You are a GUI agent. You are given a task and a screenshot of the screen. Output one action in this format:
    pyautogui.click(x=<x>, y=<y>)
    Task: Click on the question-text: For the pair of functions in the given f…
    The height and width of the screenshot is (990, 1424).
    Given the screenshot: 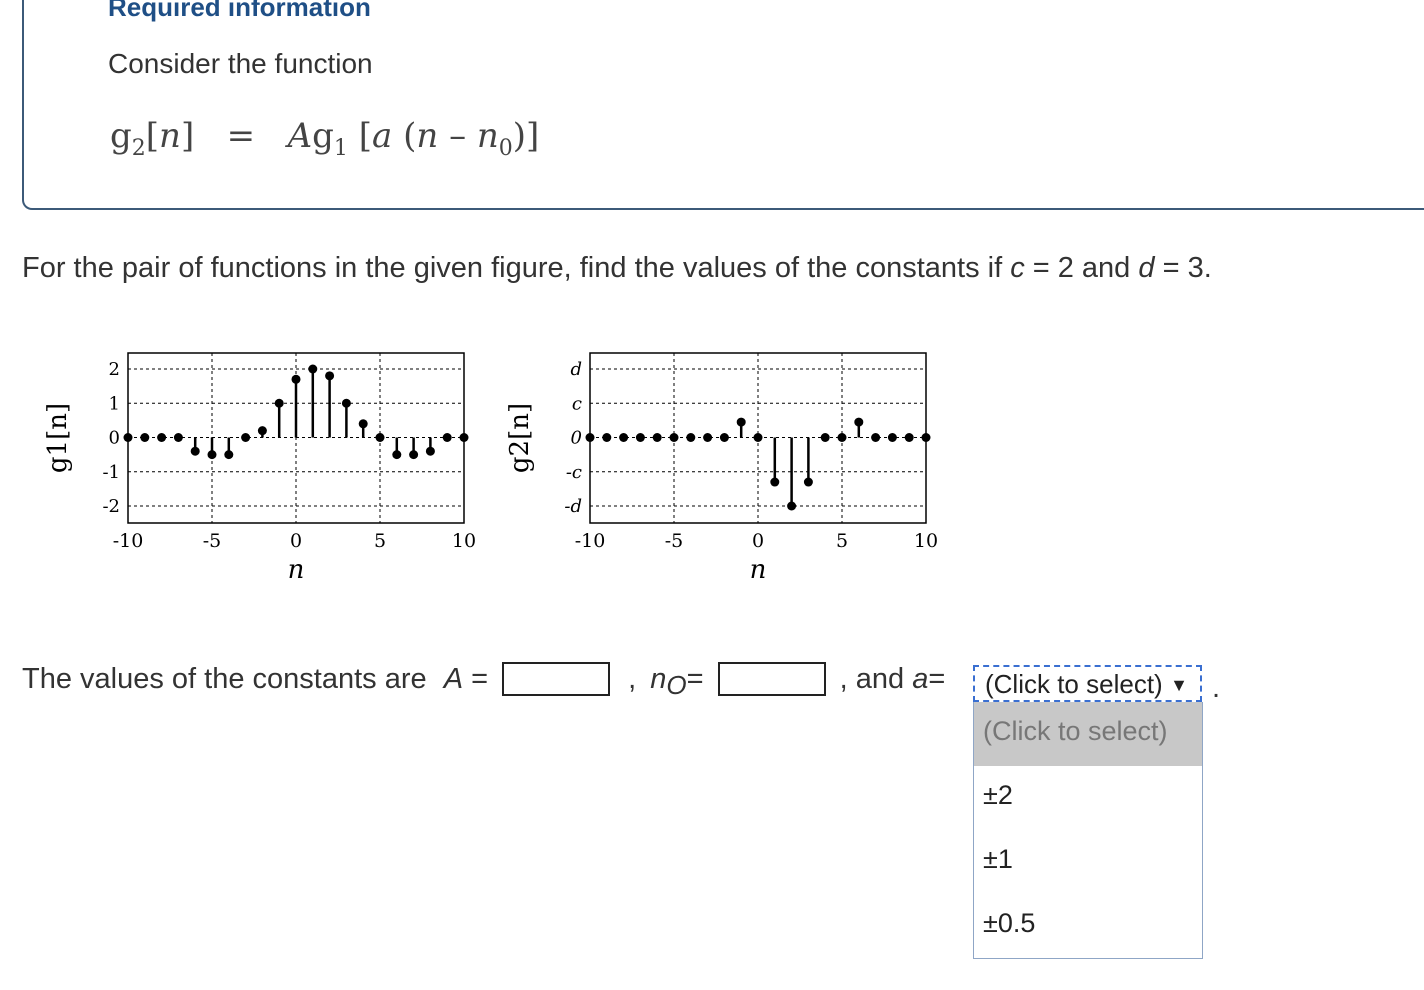 What is the action you would take?
    pyautogui.click(x=617, y=268)
    